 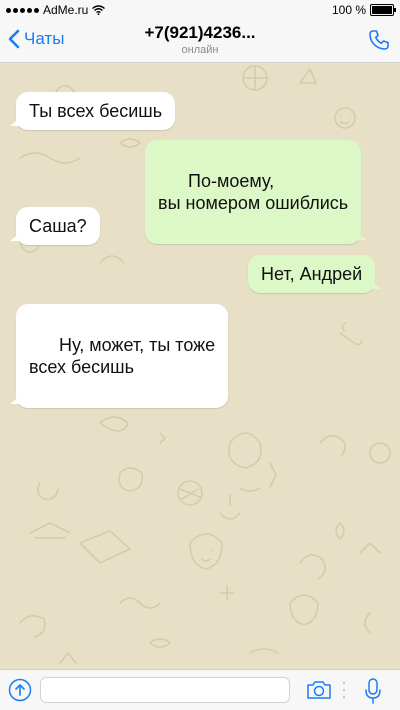 I want to click on online-status: онлайн, so click(x=200, y=50).